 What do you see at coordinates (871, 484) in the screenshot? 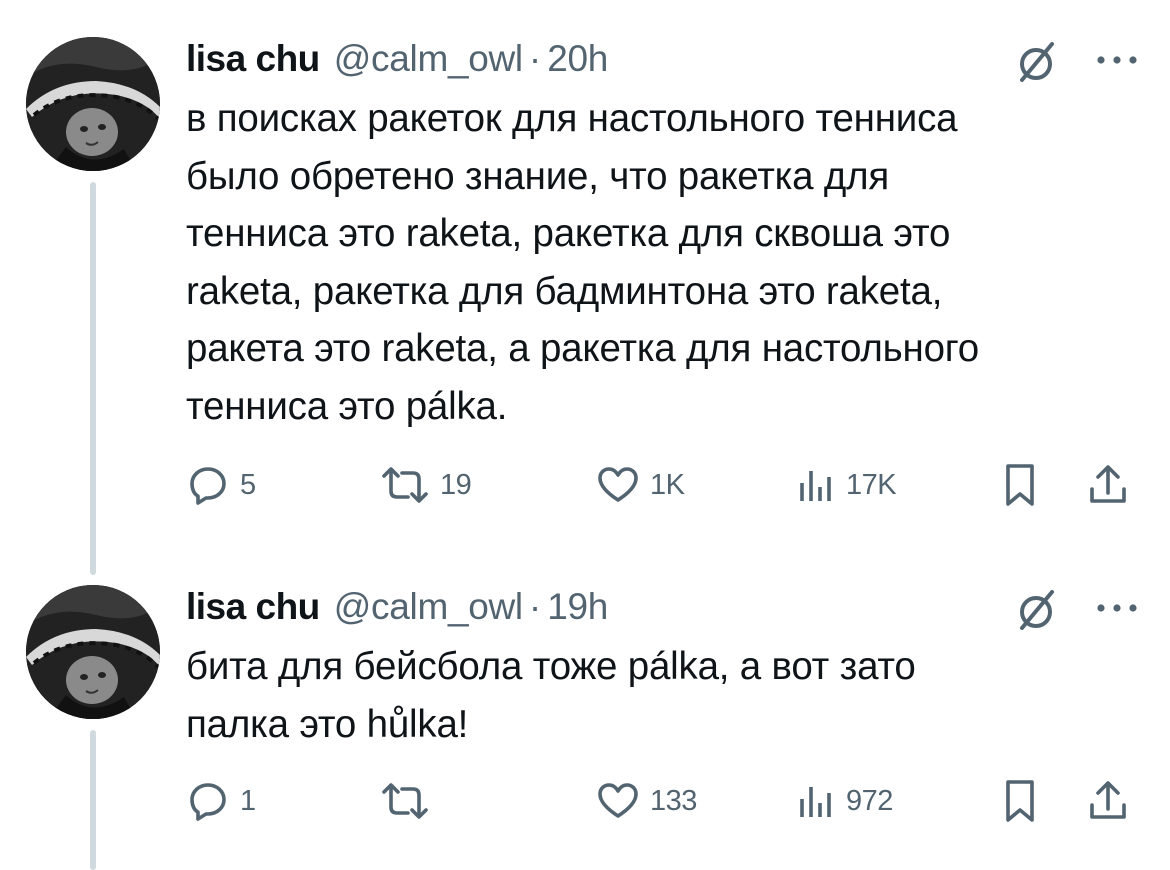
I see `views-count: 17K` at bounding box center [871, 484].